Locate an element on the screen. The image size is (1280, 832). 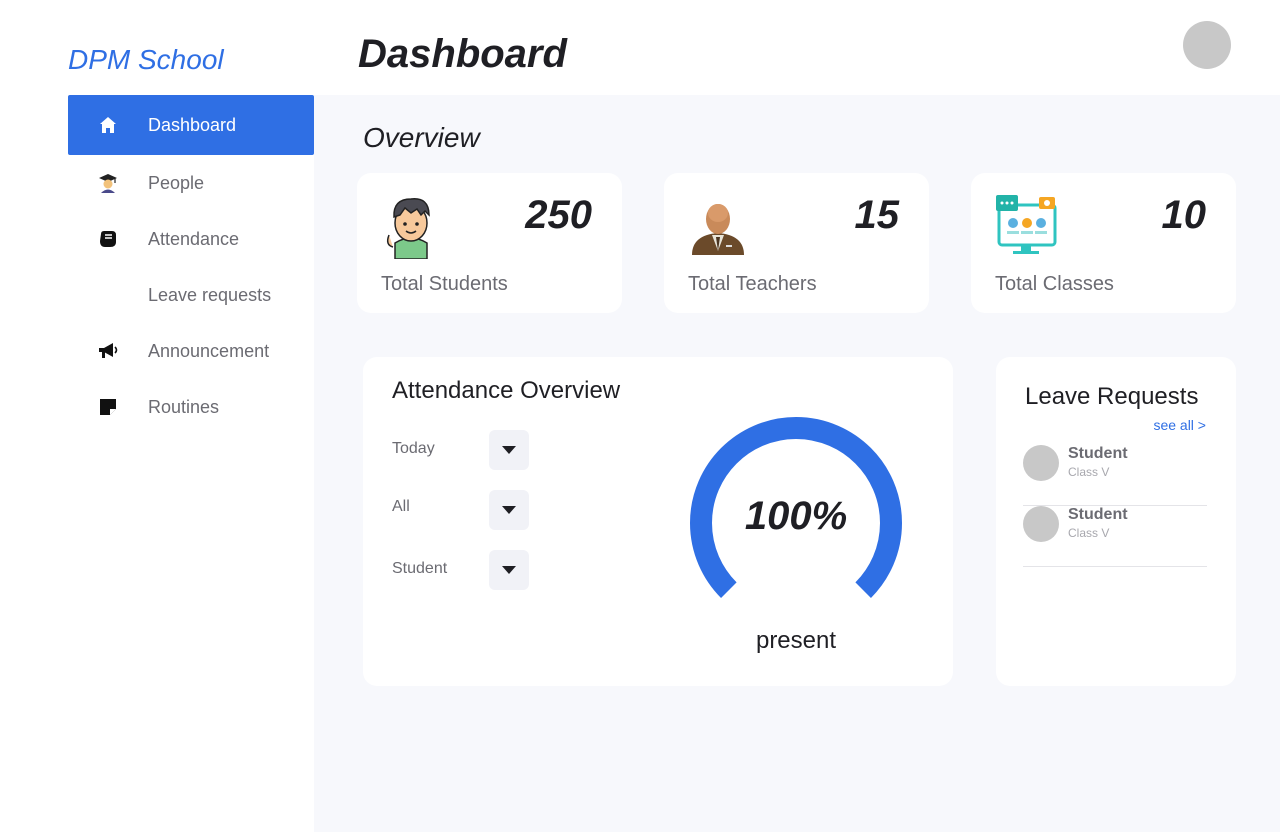
sidebar-item-people: People is located at coordinates (191, 183).